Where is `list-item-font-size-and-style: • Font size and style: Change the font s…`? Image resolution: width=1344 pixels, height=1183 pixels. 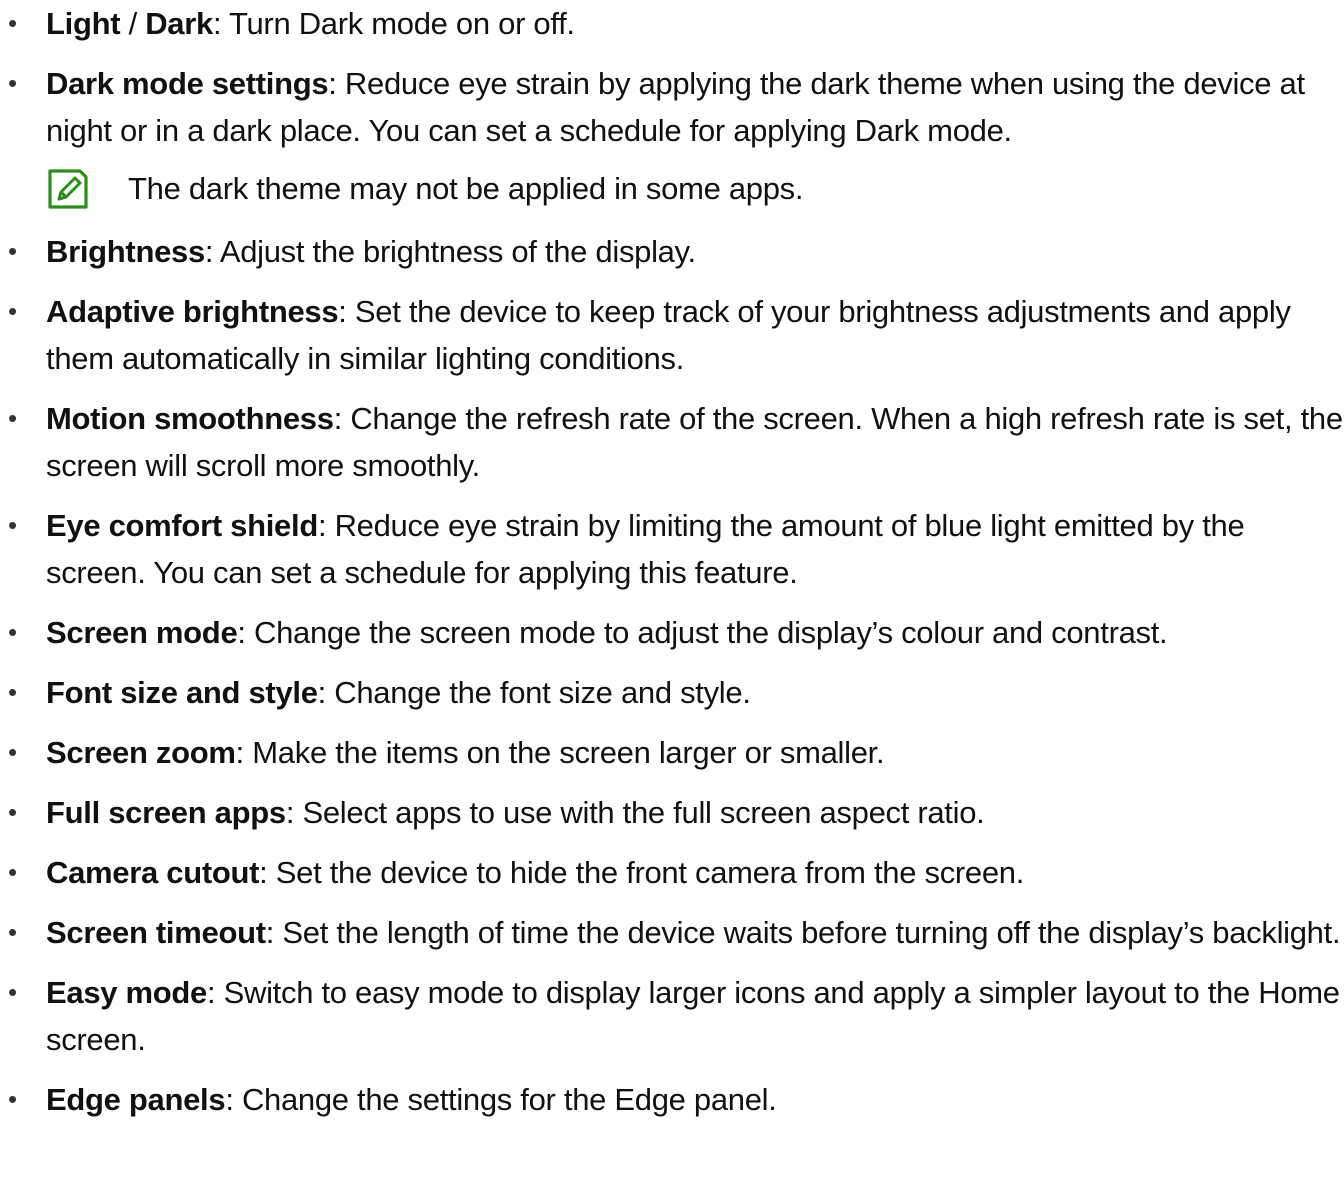
list-item-font-size-and-style: • Font size and style: Change the font s… is located at coordinates (672, 692).